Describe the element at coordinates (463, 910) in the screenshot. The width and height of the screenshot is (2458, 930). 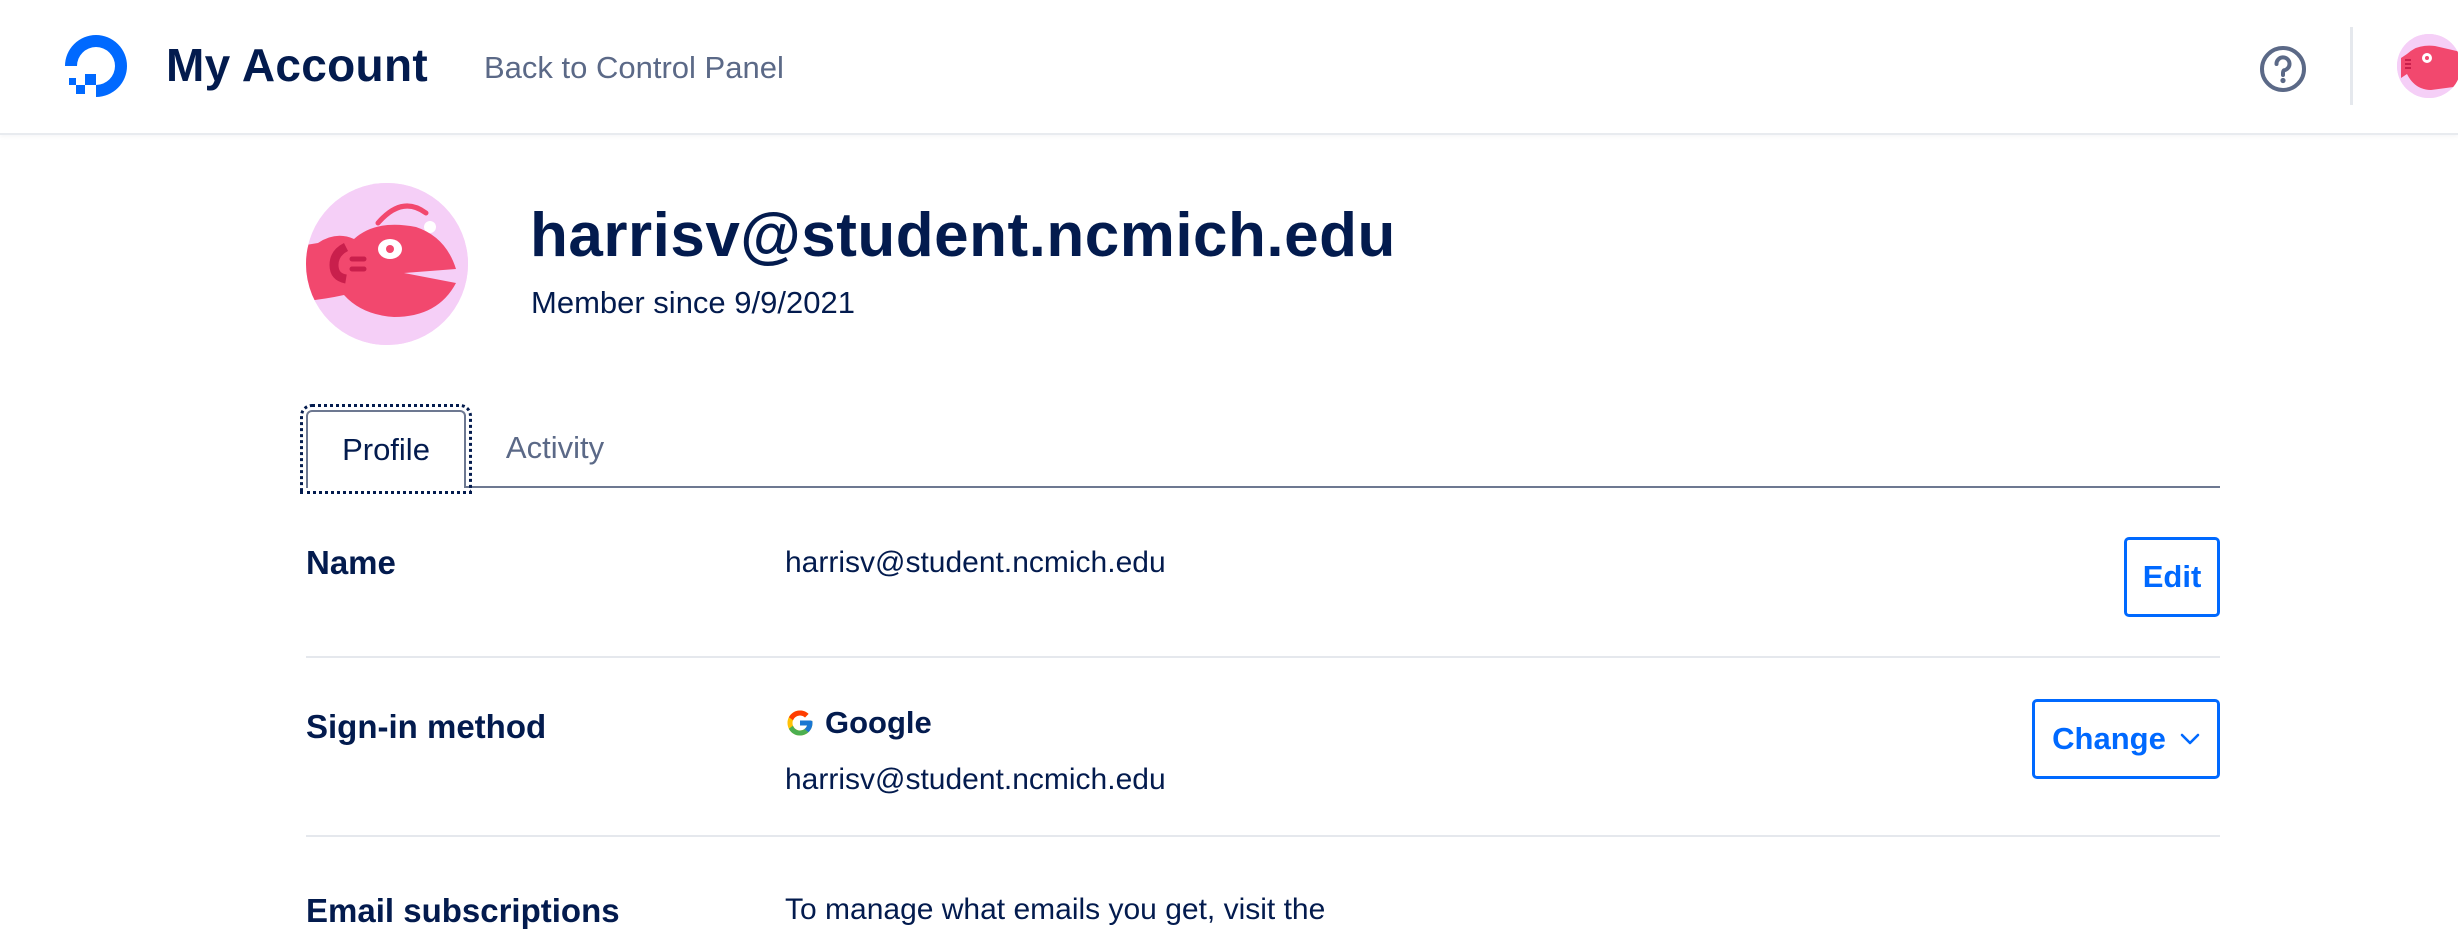
I see `email-subscriptions-label: Email subscriptions` at that location.